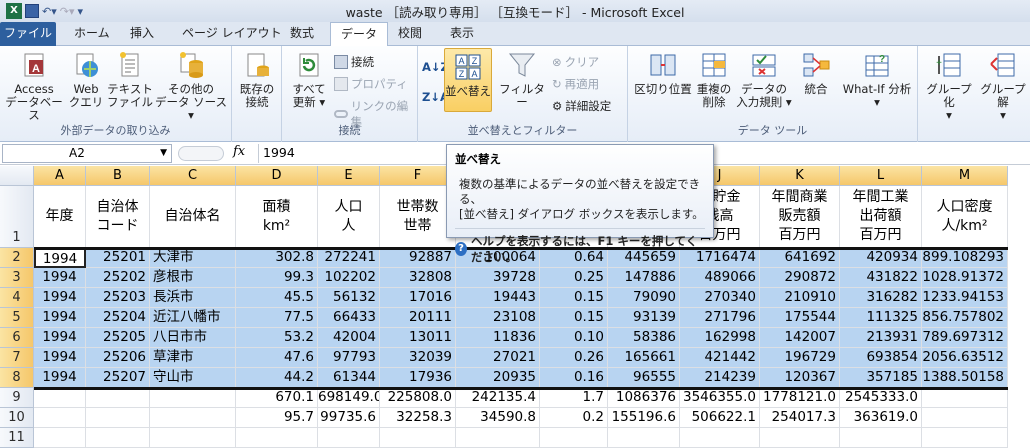  Describe the element at coordinates (965, 398) in the screenshot. I see `cell-m9` at that location.